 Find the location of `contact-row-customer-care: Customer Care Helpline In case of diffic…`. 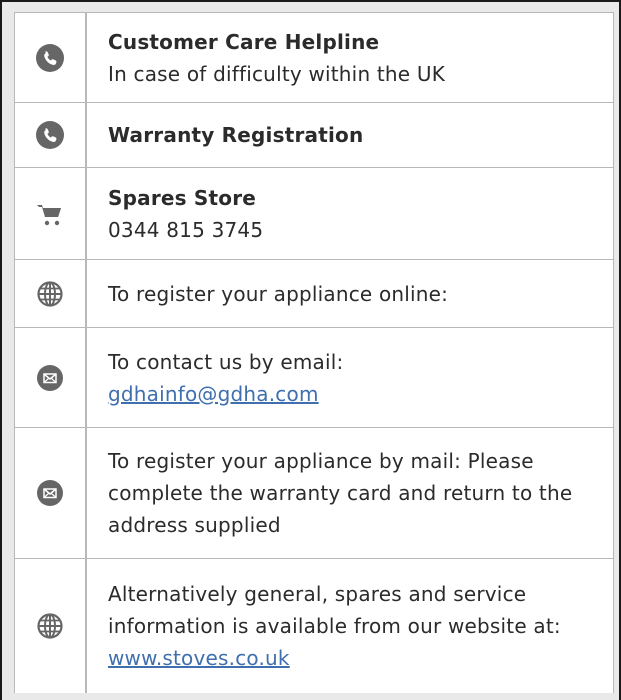

contact-row-customer-care: Customer Care Helpline In case of diffic… is located at coordinates (314, 58).